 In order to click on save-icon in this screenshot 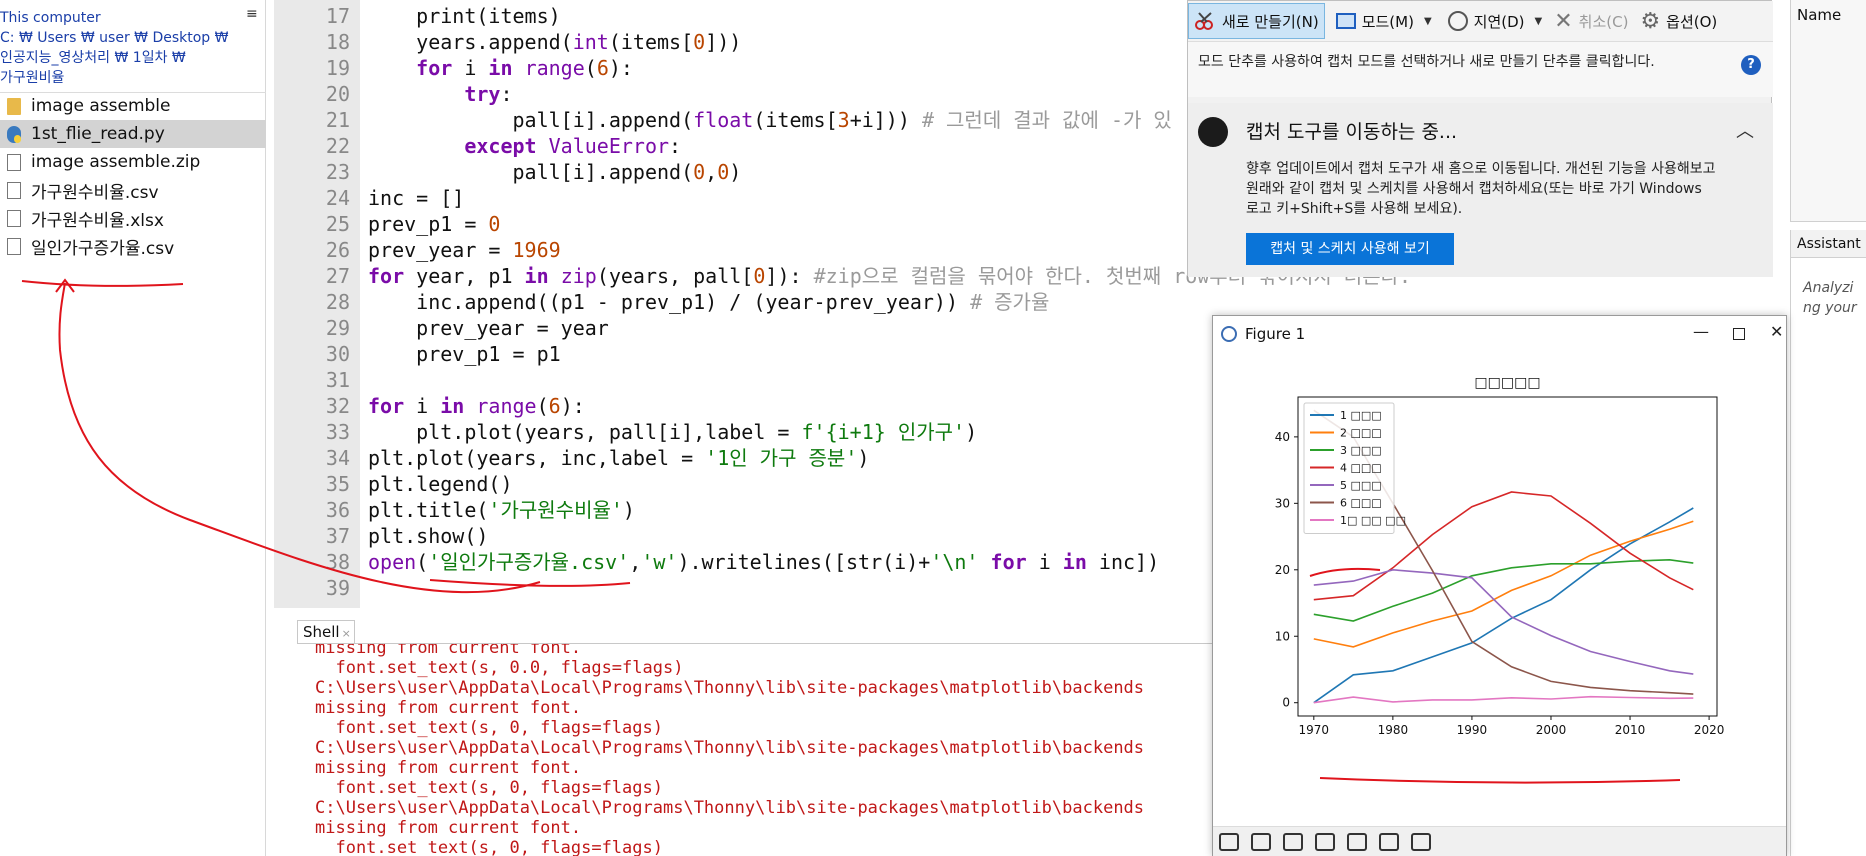, I will do `click(1421, 841)`.